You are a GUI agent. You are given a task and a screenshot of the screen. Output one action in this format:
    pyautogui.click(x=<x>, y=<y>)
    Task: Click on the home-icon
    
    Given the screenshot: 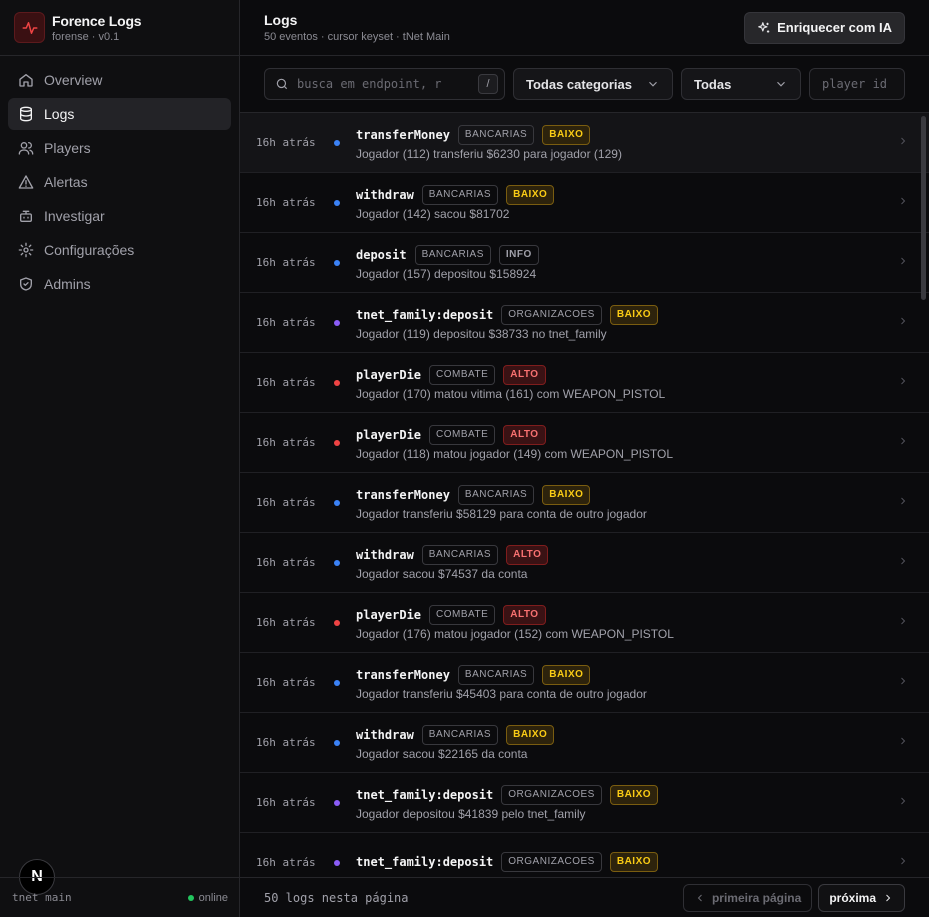 What is the action you would take?
    pyautogui.click(x=26, y=80)
    